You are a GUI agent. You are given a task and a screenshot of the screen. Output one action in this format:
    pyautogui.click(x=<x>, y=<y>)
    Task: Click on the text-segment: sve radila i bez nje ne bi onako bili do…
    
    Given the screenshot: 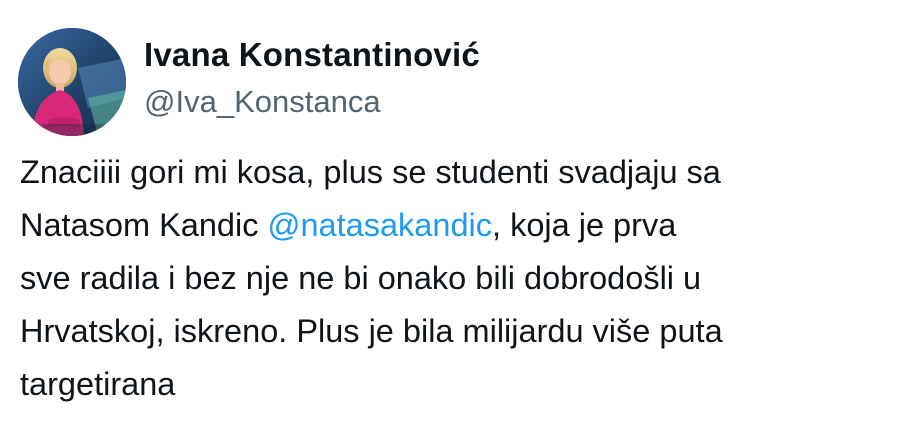 What is the action you would take?
    pyautogui.click(x=361, y=278)
    